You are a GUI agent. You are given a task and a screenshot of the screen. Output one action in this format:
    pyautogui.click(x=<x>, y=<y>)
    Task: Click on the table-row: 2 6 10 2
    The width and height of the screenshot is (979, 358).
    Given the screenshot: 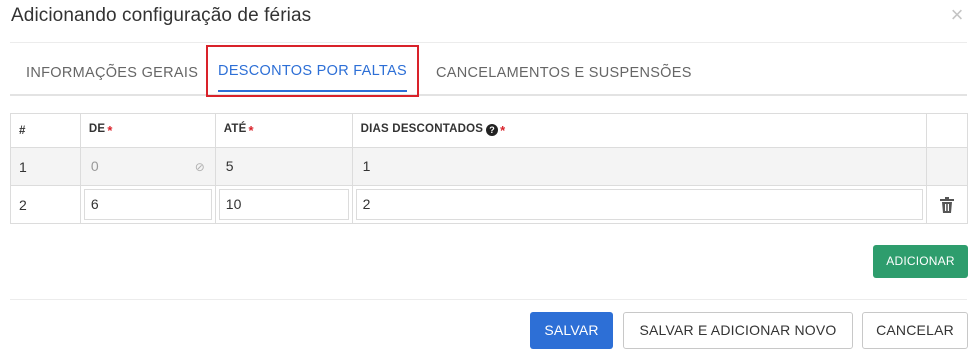 What is the action you would take?
    pyautogui.click(x=489, y=204)
    